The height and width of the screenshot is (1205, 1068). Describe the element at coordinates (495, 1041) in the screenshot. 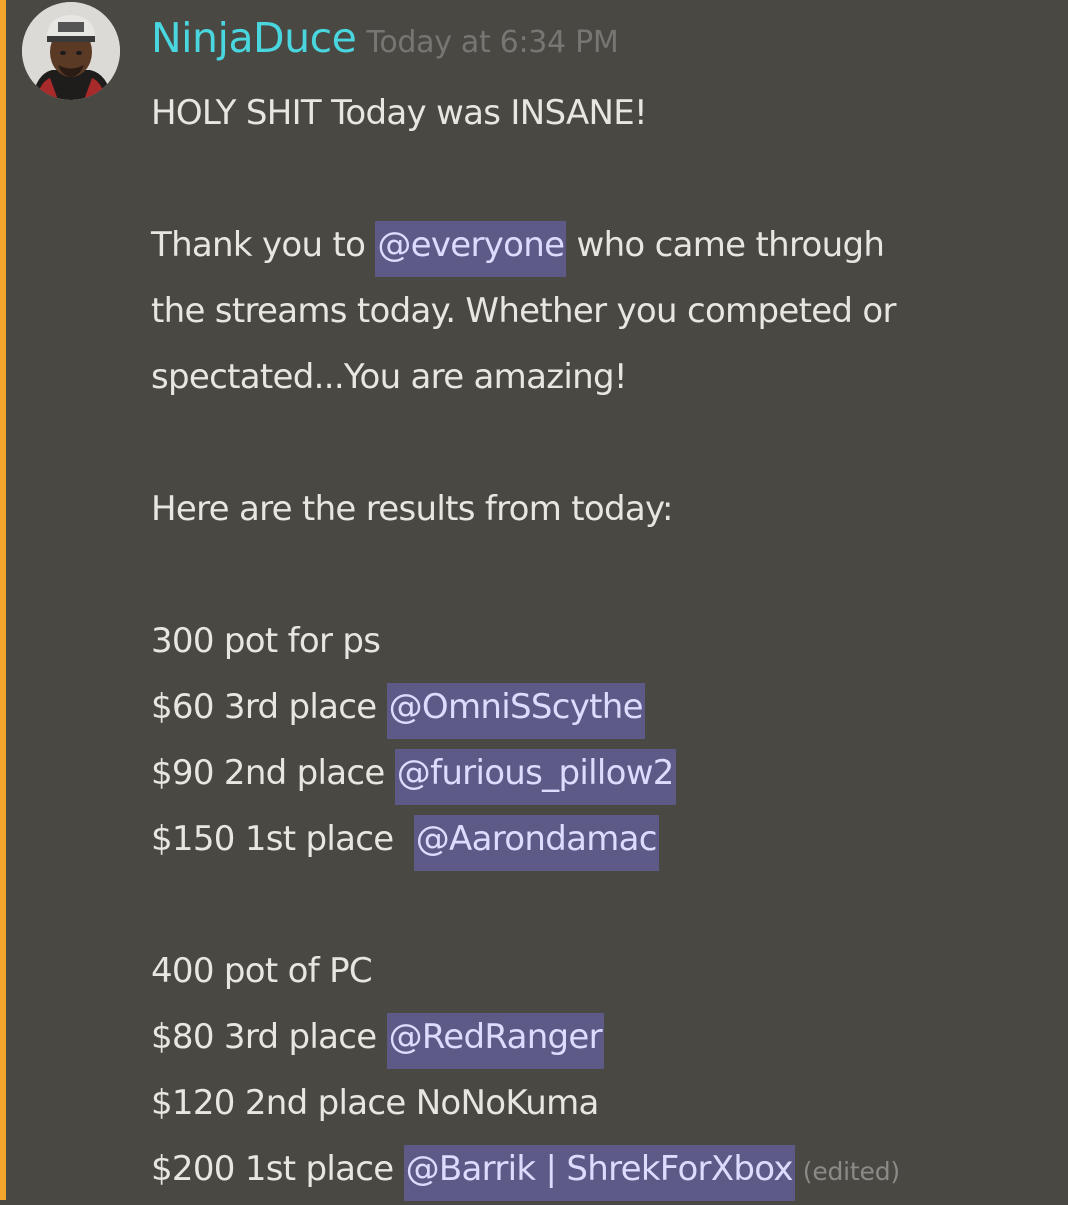

I see `mention-user: @RedRanger` at that location.